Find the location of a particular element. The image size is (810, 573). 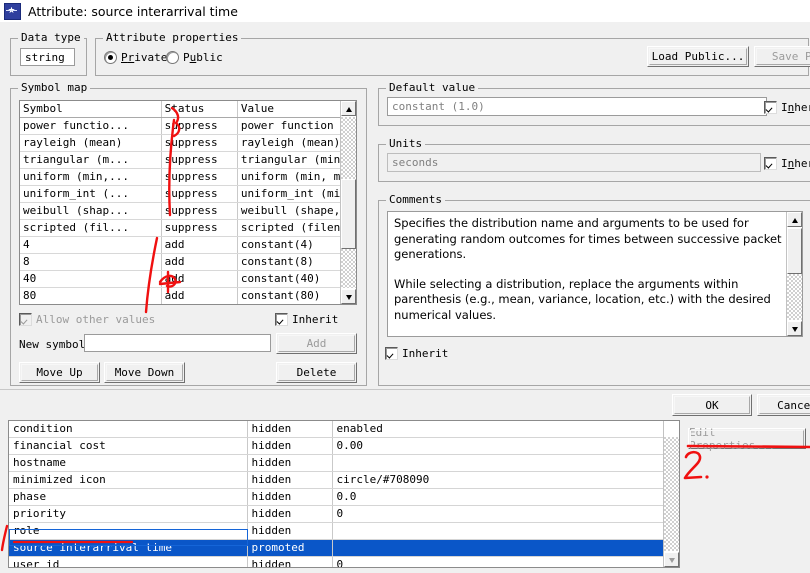

table-row: minimized icon hidden circle/#708090 is located at coordinates (344, 480).